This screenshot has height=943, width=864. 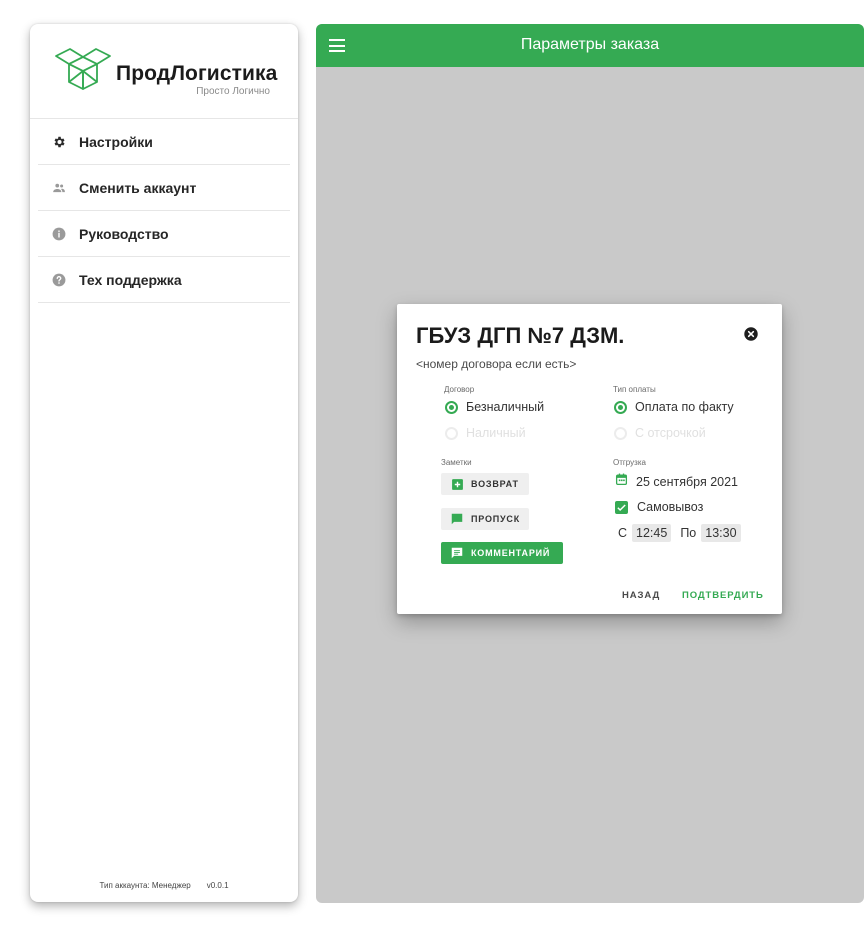 I want to click on shipment-caption: Отгрузка, so click(x=629, y=462).